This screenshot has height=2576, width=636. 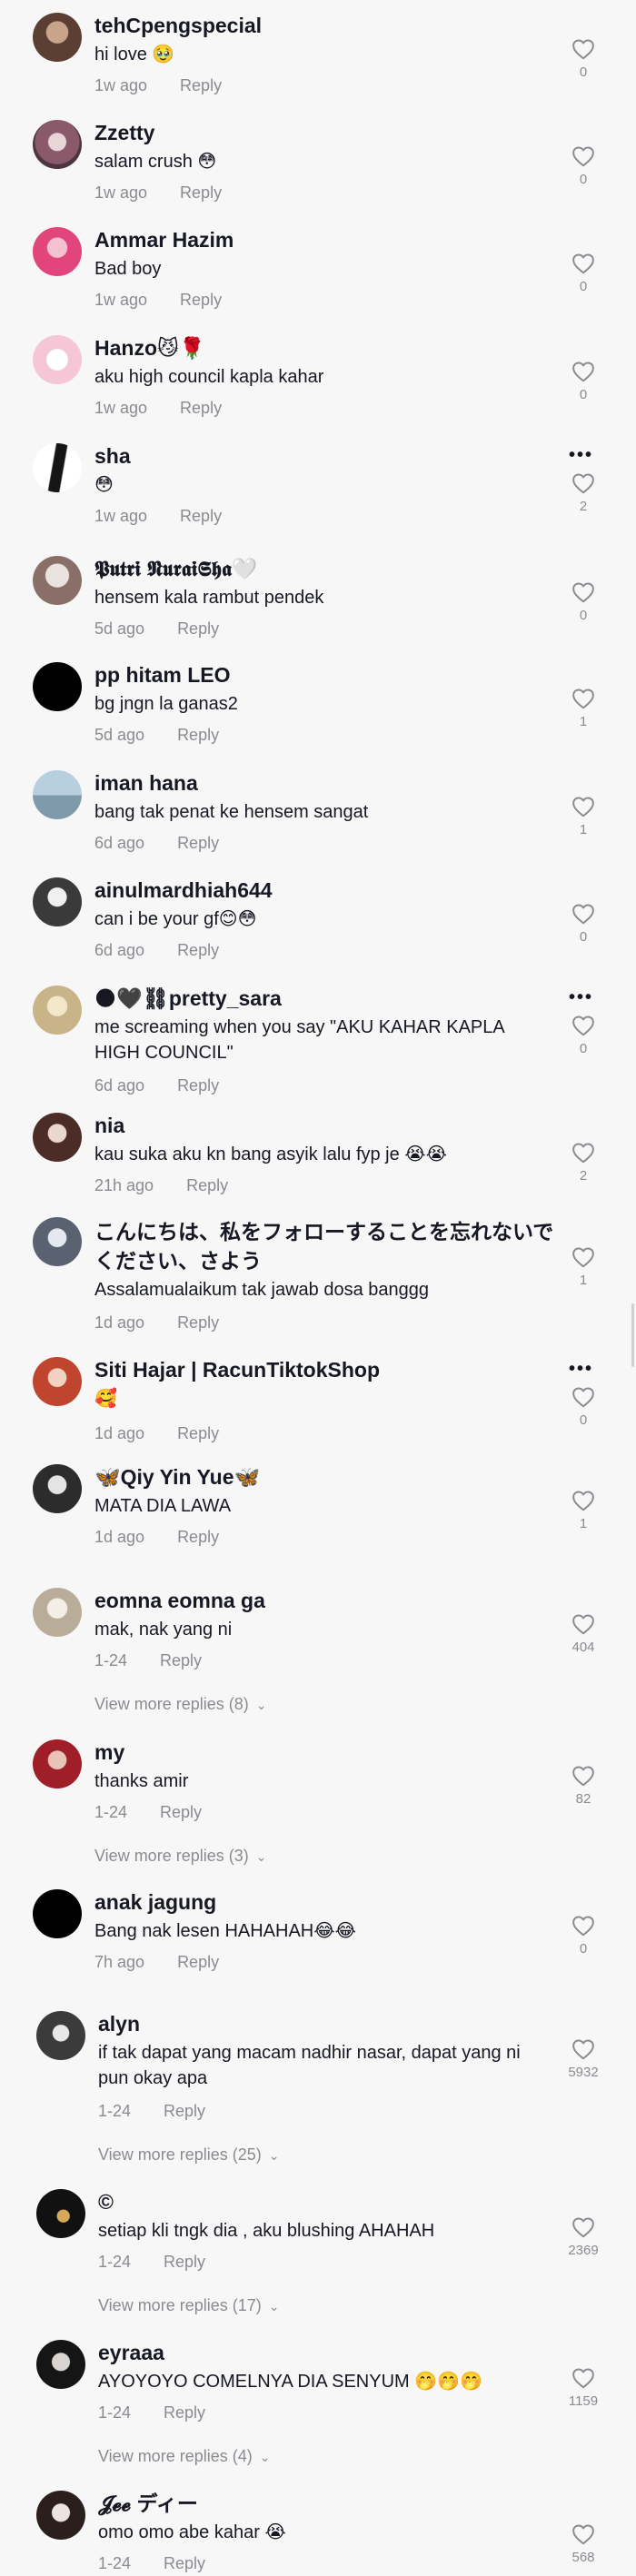 What do you see at coordinates (162, 675) in the screenshot?
I see `comment-author: pp hitam LEO` at bounding box center [162, 675].